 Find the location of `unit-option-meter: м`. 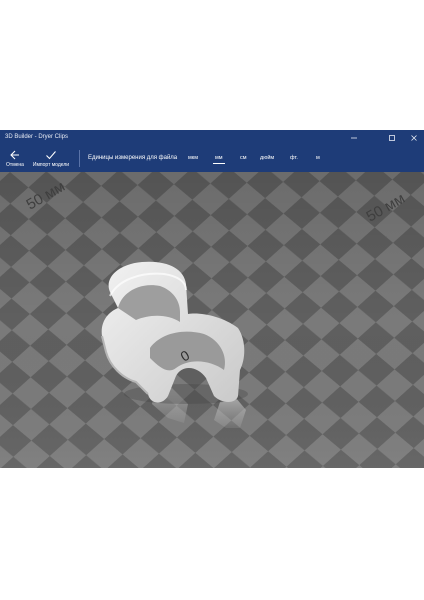

unit-option-meter: м is located at coordinates (318, 158).